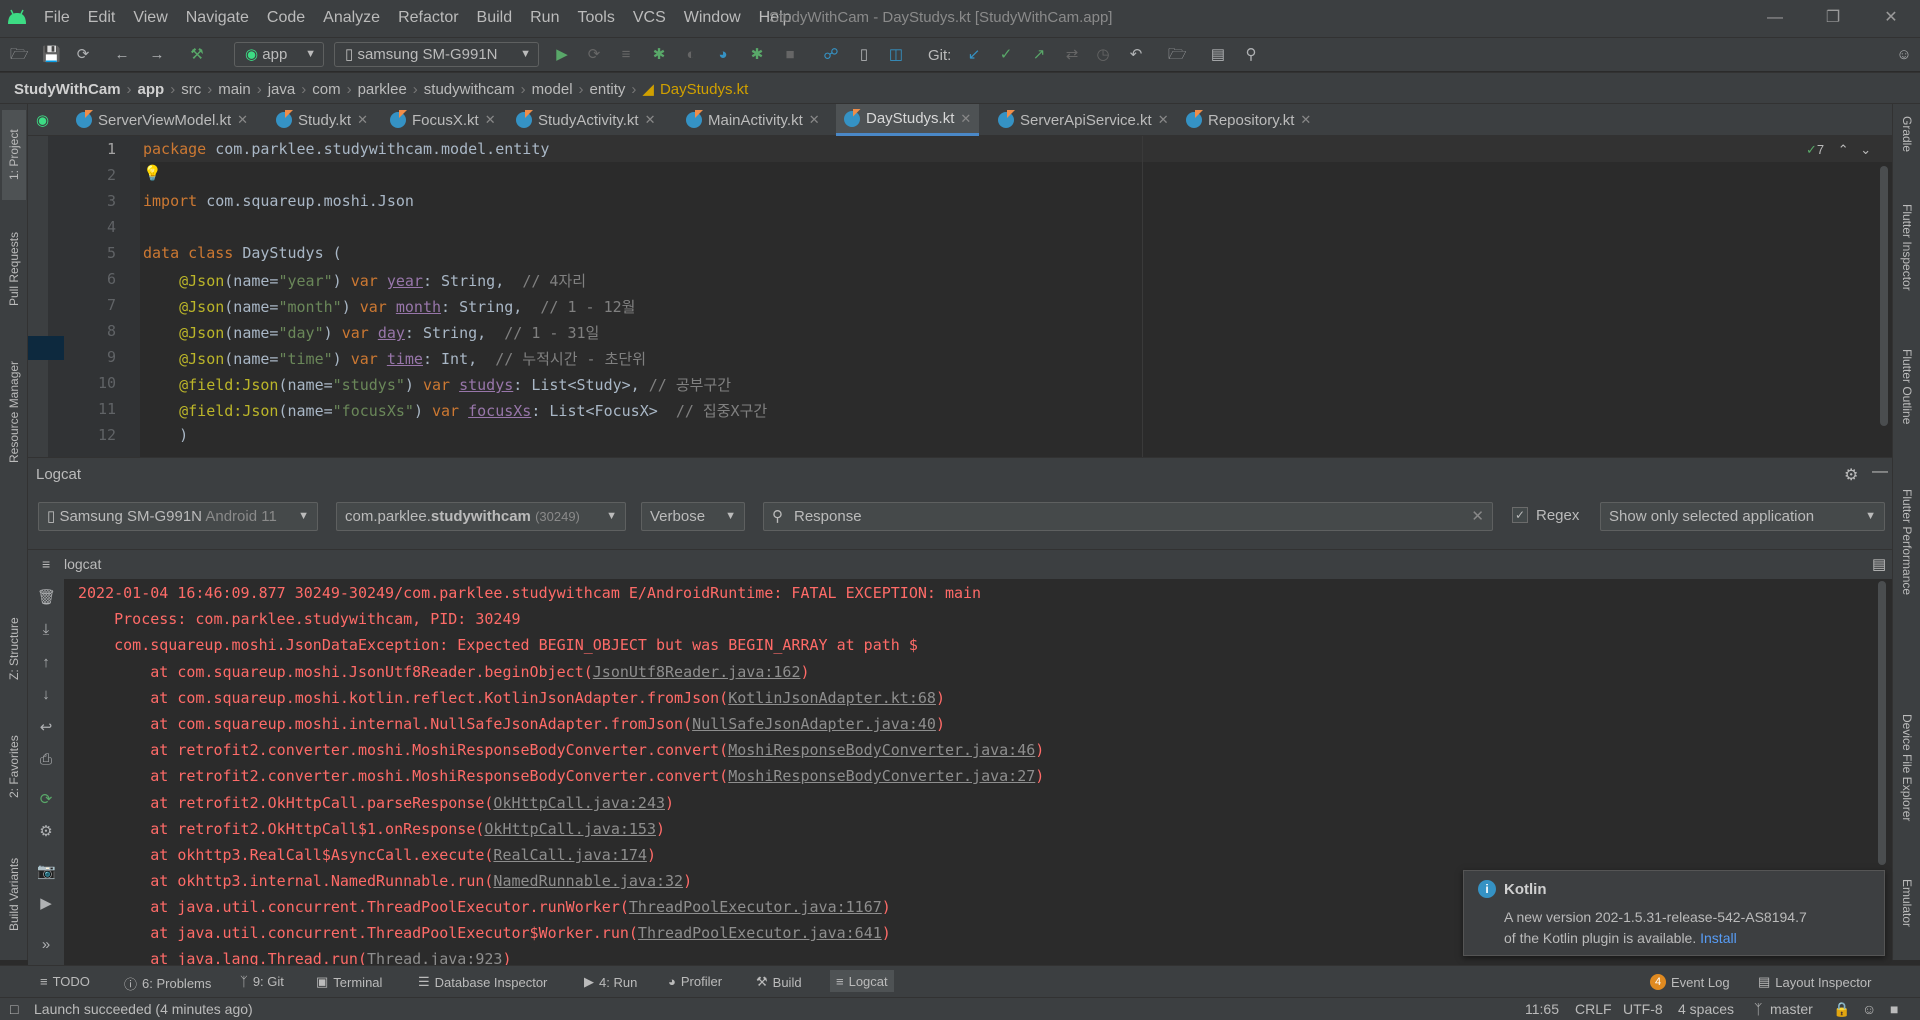 This screenshot has height=1020, width=1920. Describe the element at coordinates (46, 832) in the screenshot. I see `settings-icon: ⚙` at that location.